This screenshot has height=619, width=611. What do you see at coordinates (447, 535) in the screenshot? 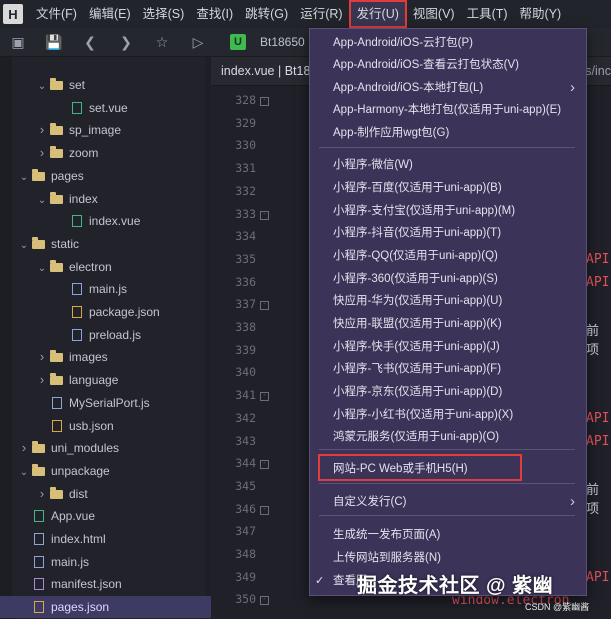
I see `publish-menu-item: 生成统一发布页面(A)` at bounding box center [447, 535].